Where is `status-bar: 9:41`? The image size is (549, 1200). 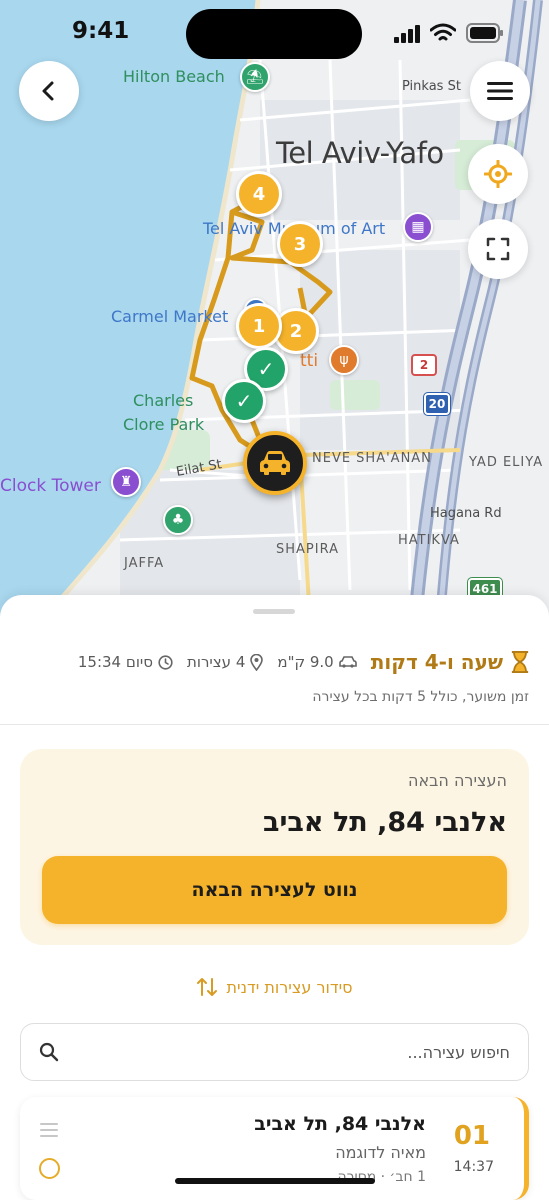 status-bar: 9:41 is located at coordinates (274, 31).